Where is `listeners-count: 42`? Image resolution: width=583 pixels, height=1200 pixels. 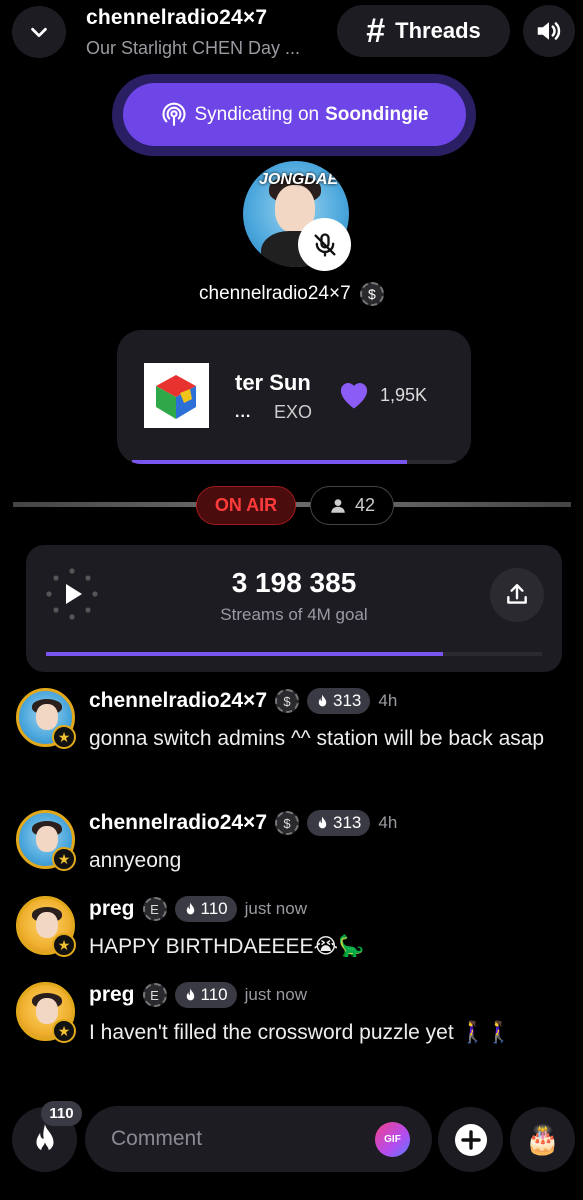
listeners-count: 42 is located at coordinates (365, 505).